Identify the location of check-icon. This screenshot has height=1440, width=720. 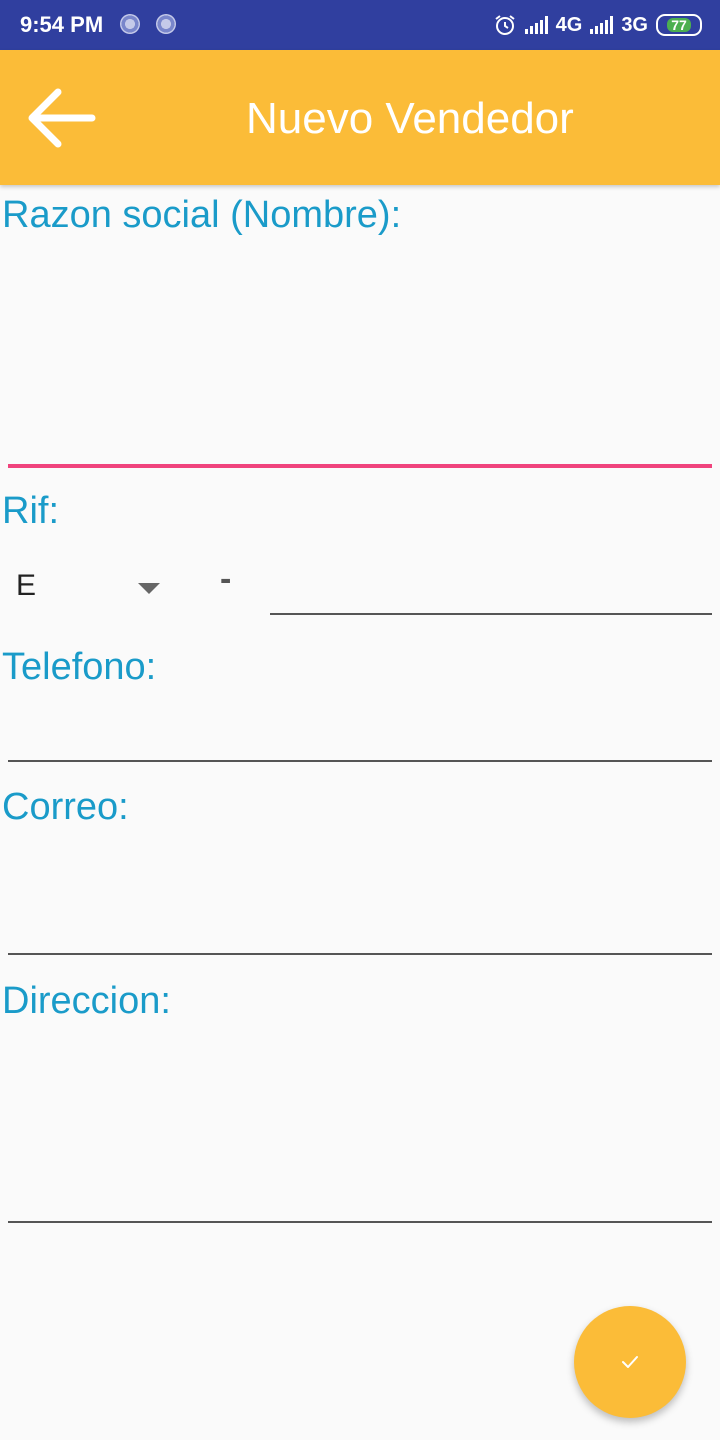
(630, 1362).